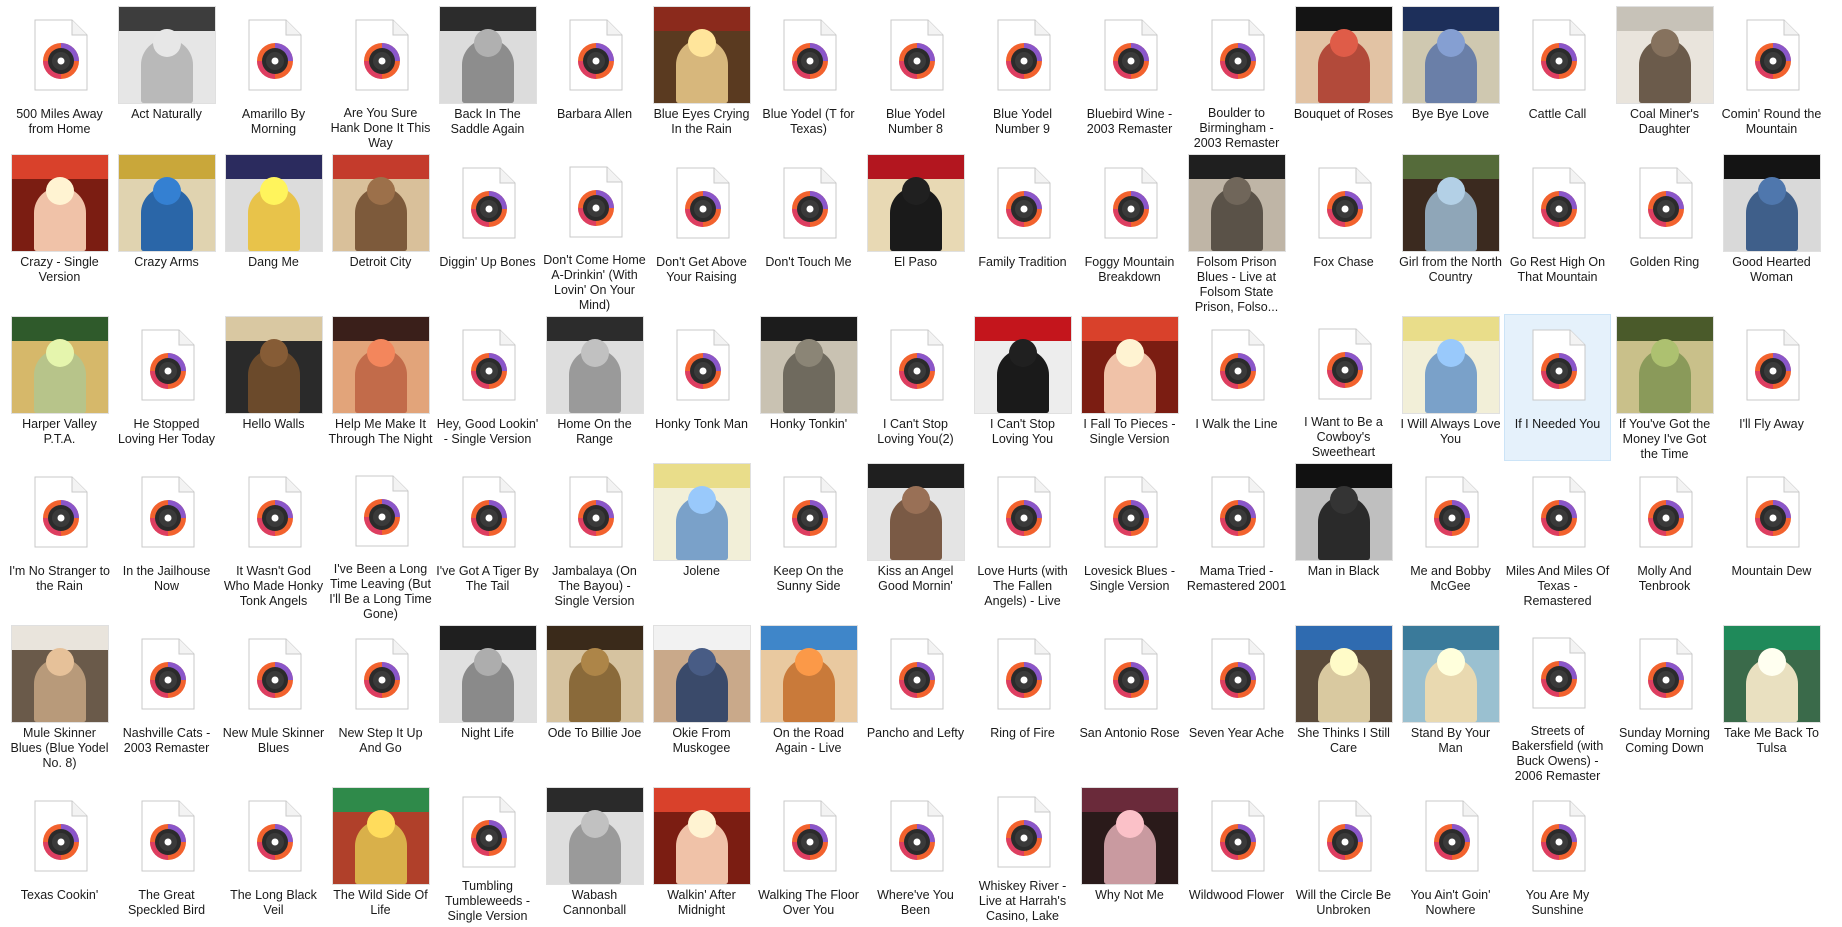 This screenshot has height=927, width=1842. What do you see at coordinates (380, 78) in the screenshot?
I see `file-item: Are You Sure Hank Done It This Way` at bounding box center [380, 78].